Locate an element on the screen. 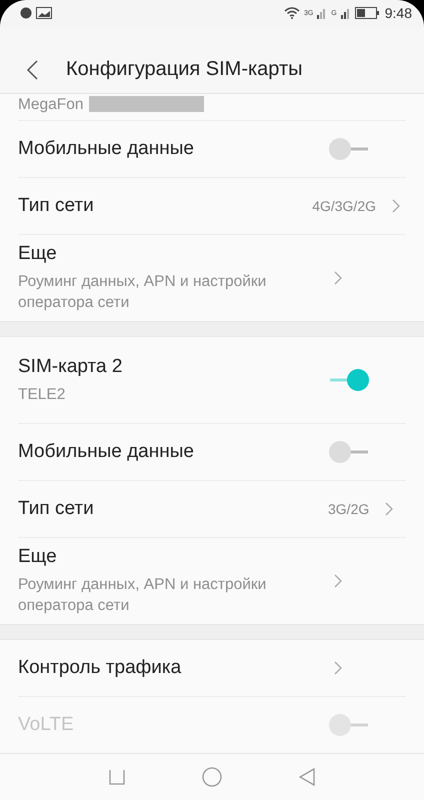 The image size is (424, 800). notification-dot-icon is located at coordinates (26, 13).